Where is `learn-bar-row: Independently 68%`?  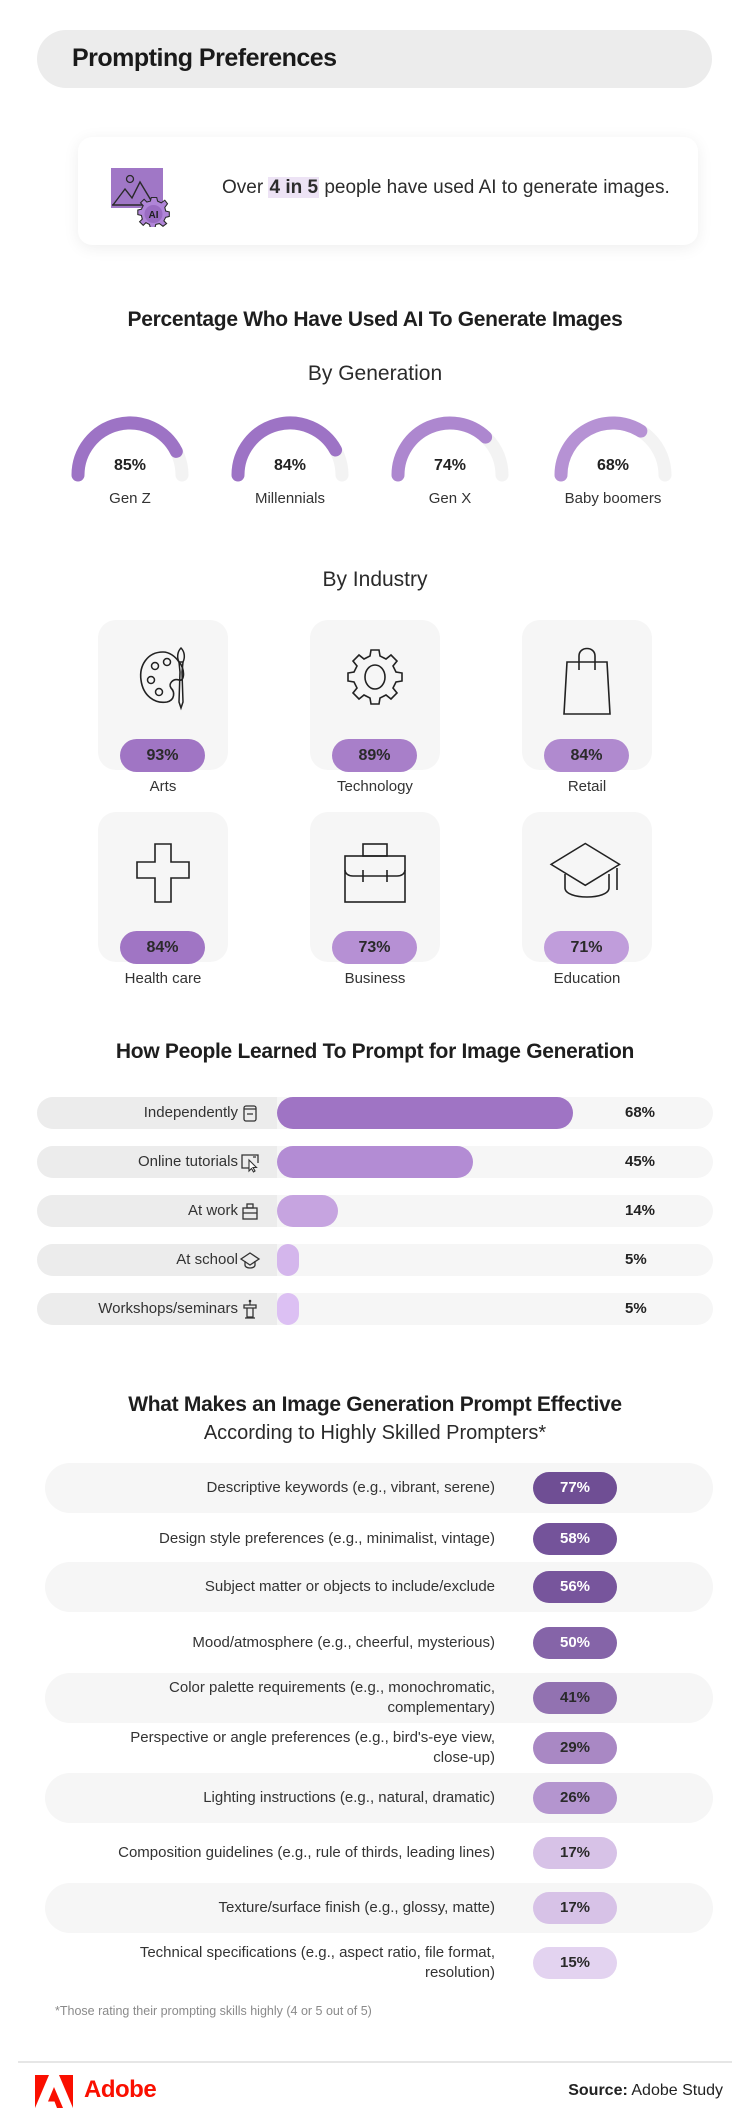 learn-bar-row: Independently 68% is located at coordinates (375, 1113).